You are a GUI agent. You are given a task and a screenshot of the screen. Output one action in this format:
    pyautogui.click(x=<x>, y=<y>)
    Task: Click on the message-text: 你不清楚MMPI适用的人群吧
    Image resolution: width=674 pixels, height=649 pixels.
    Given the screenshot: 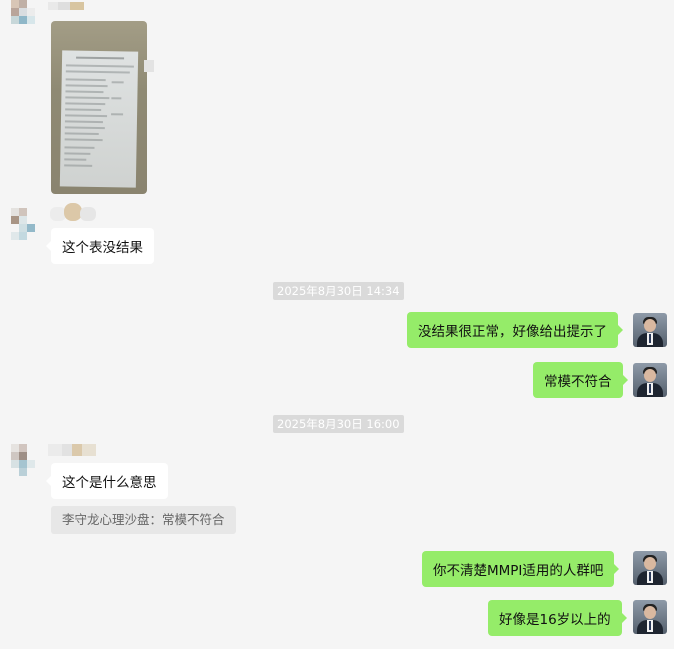 What is the action you would take?
    pyautogui.click(x=518, y=571)
    